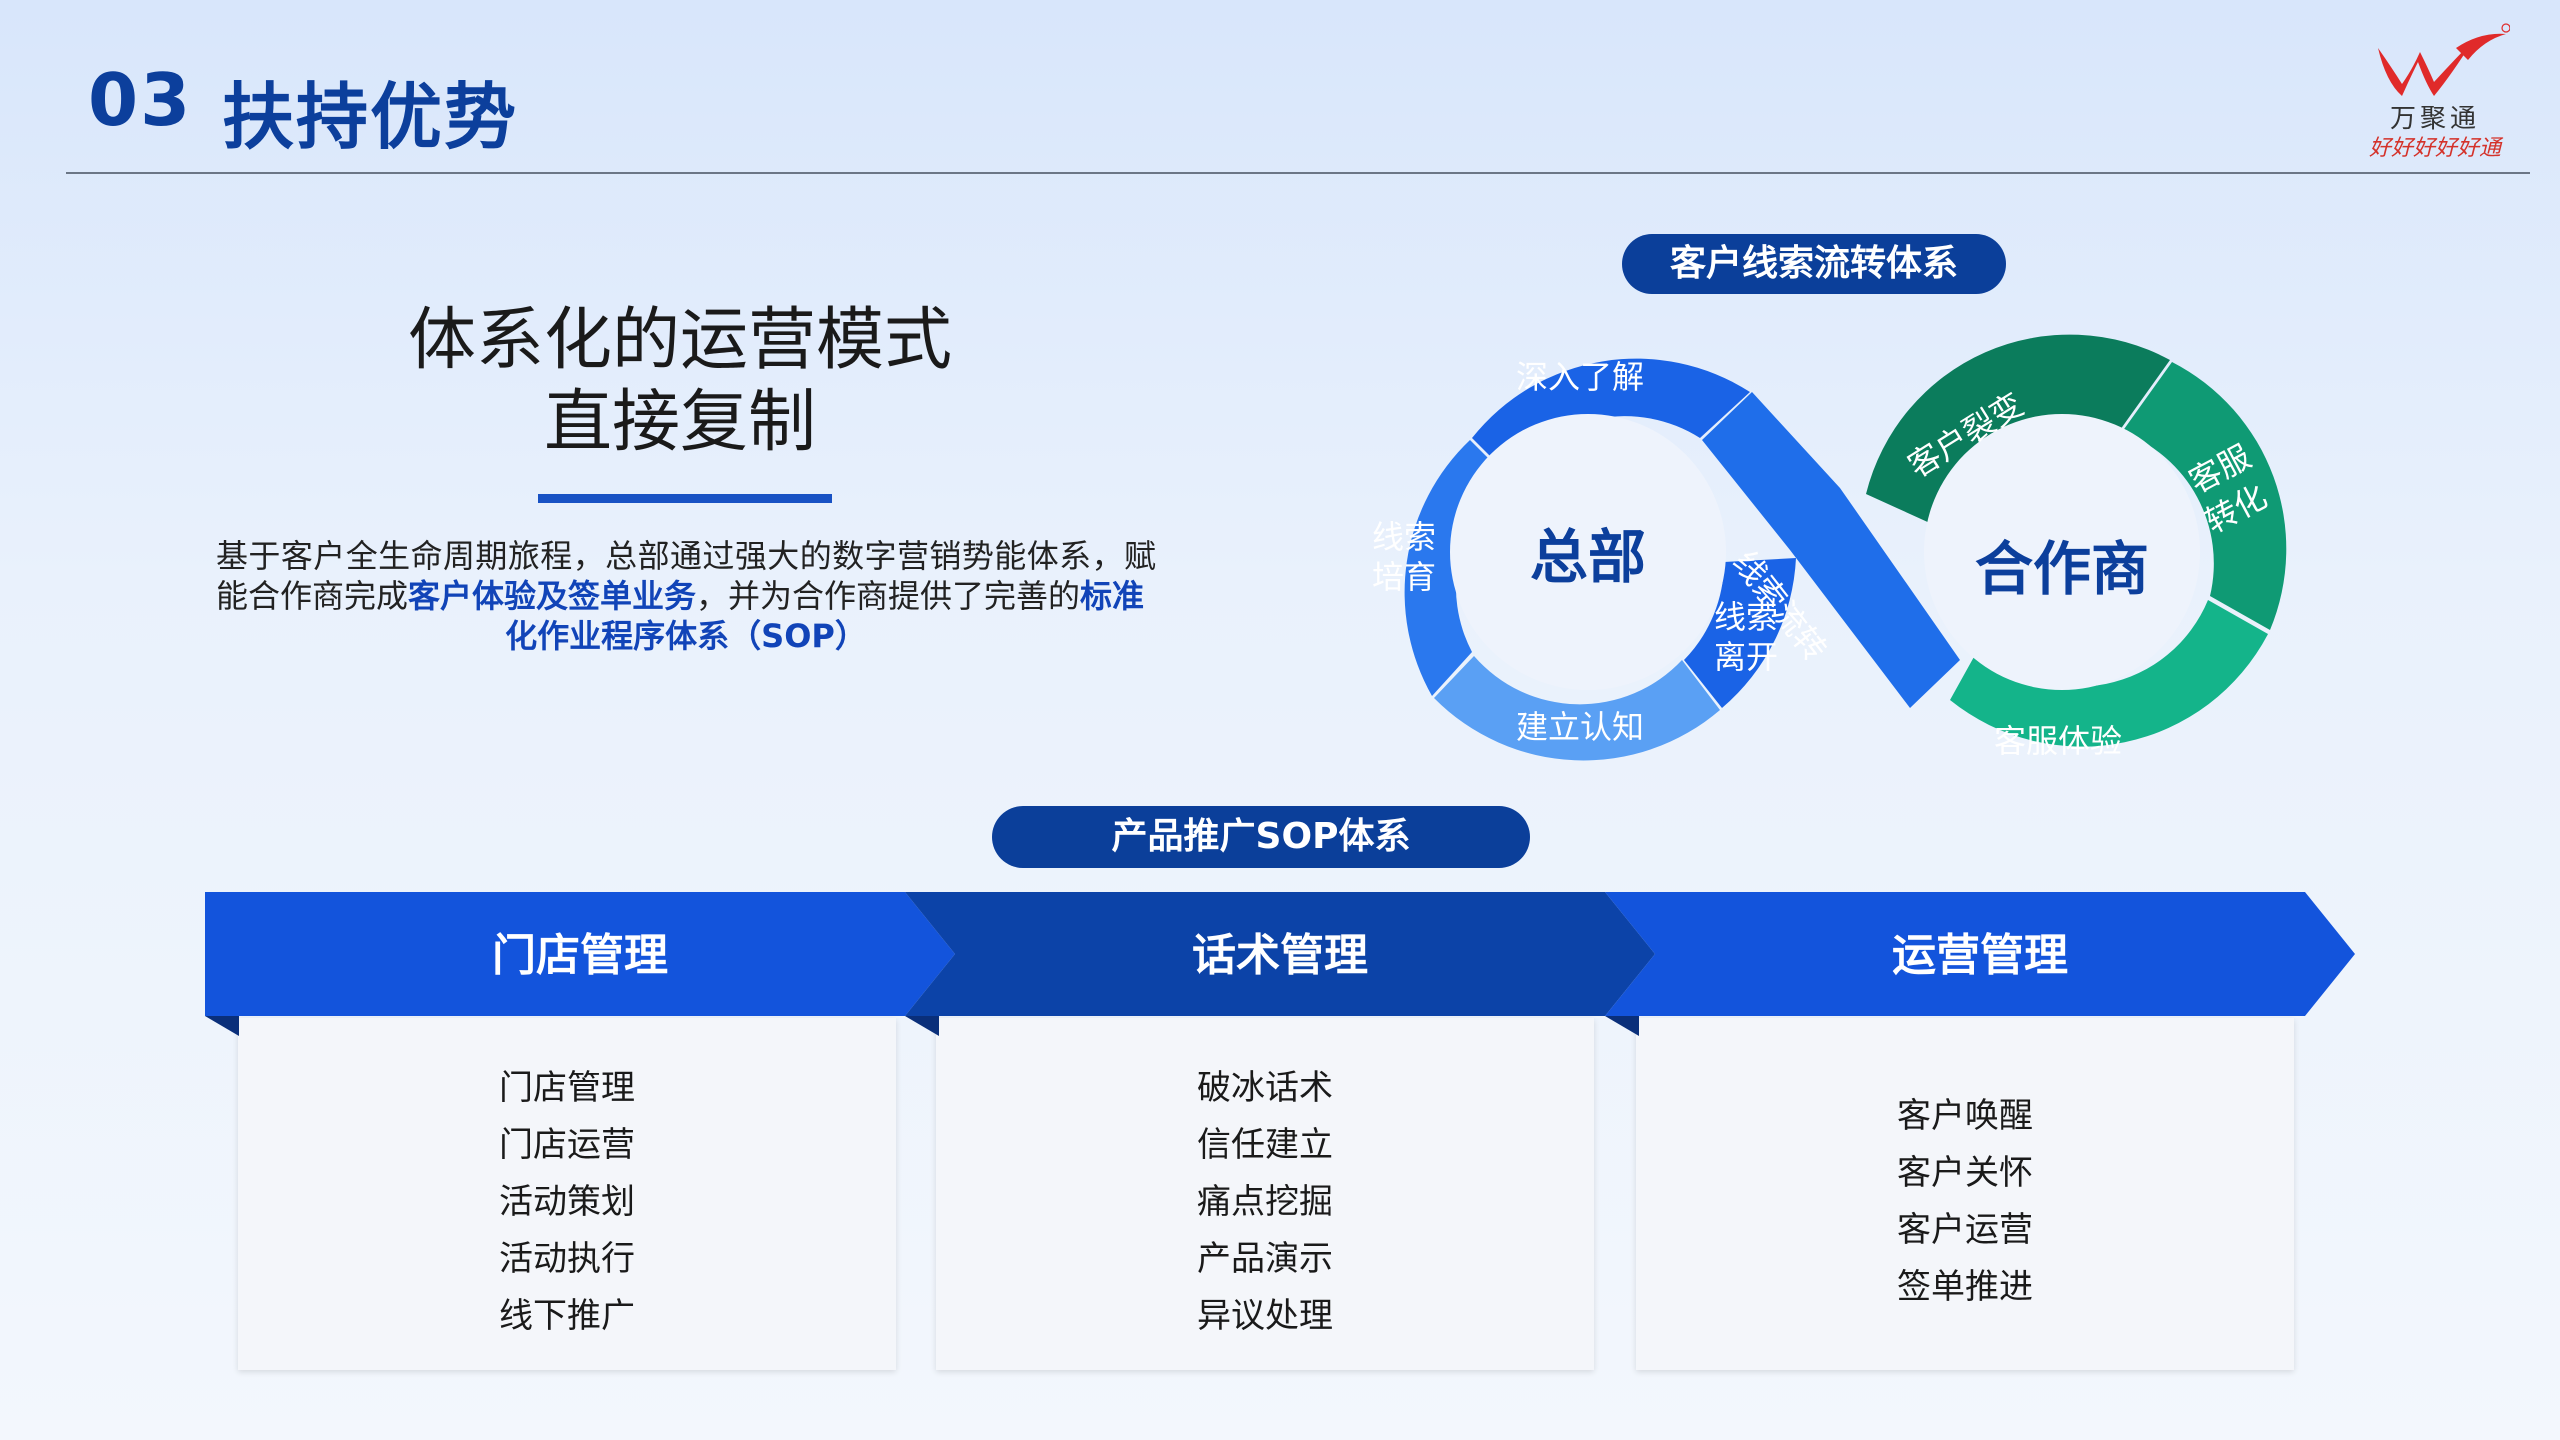 The height and width of the screenshot is (1440, 2560). What do you see at coordinates (1965, 1173) in the screenshot?
I see `list-item: 客户关怀` at bounding box center [1965, 1173].